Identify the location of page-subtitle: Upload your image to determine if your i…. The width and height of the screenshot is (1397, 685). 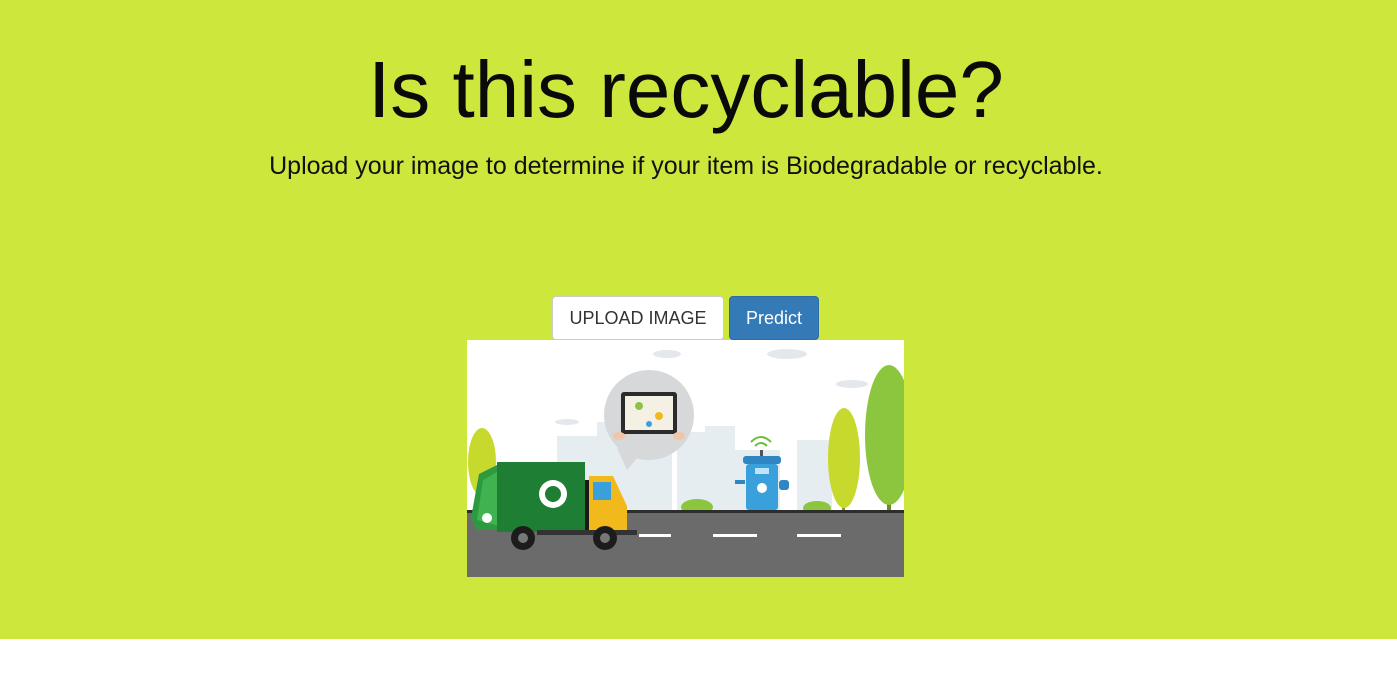
(686, 166).